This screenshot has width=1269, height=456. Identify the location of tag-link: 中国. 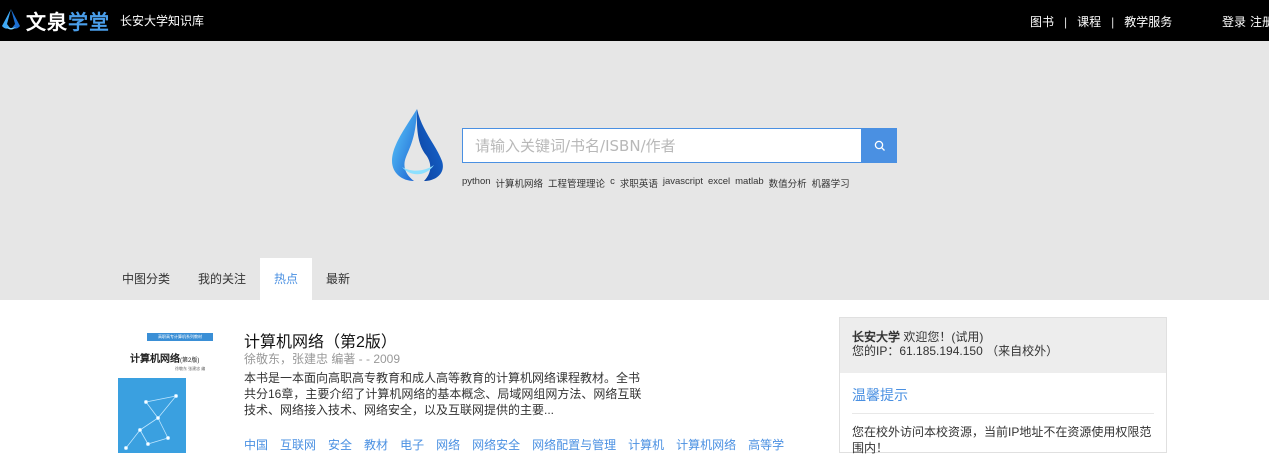
(256, 444).